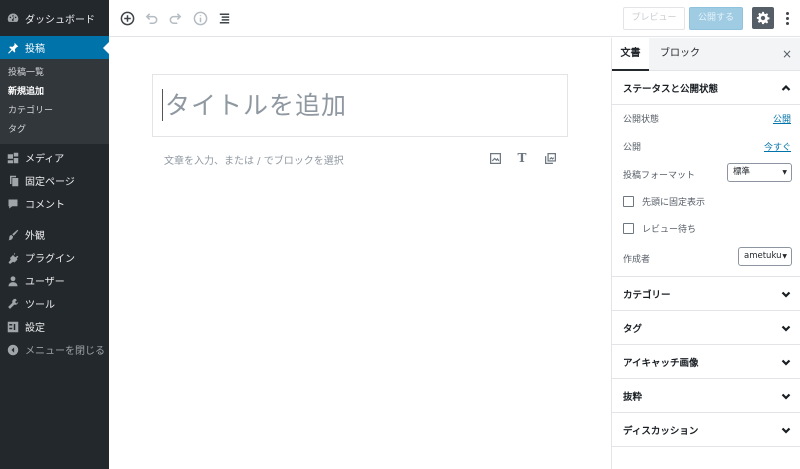  What do you see at coordinates (54, 326) in the screenshot?
I see `menu-settings: 設定` at bounding box center [54, 326].